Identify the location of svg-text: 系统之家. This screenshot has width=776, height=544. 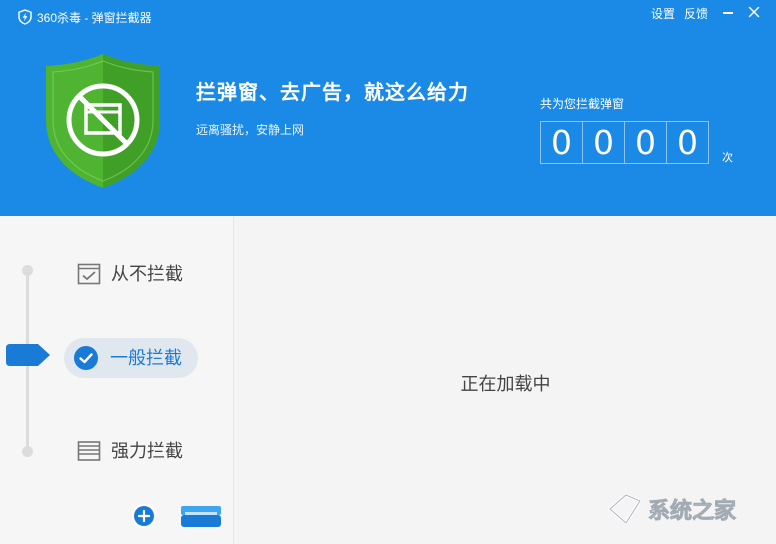
(692, 511).